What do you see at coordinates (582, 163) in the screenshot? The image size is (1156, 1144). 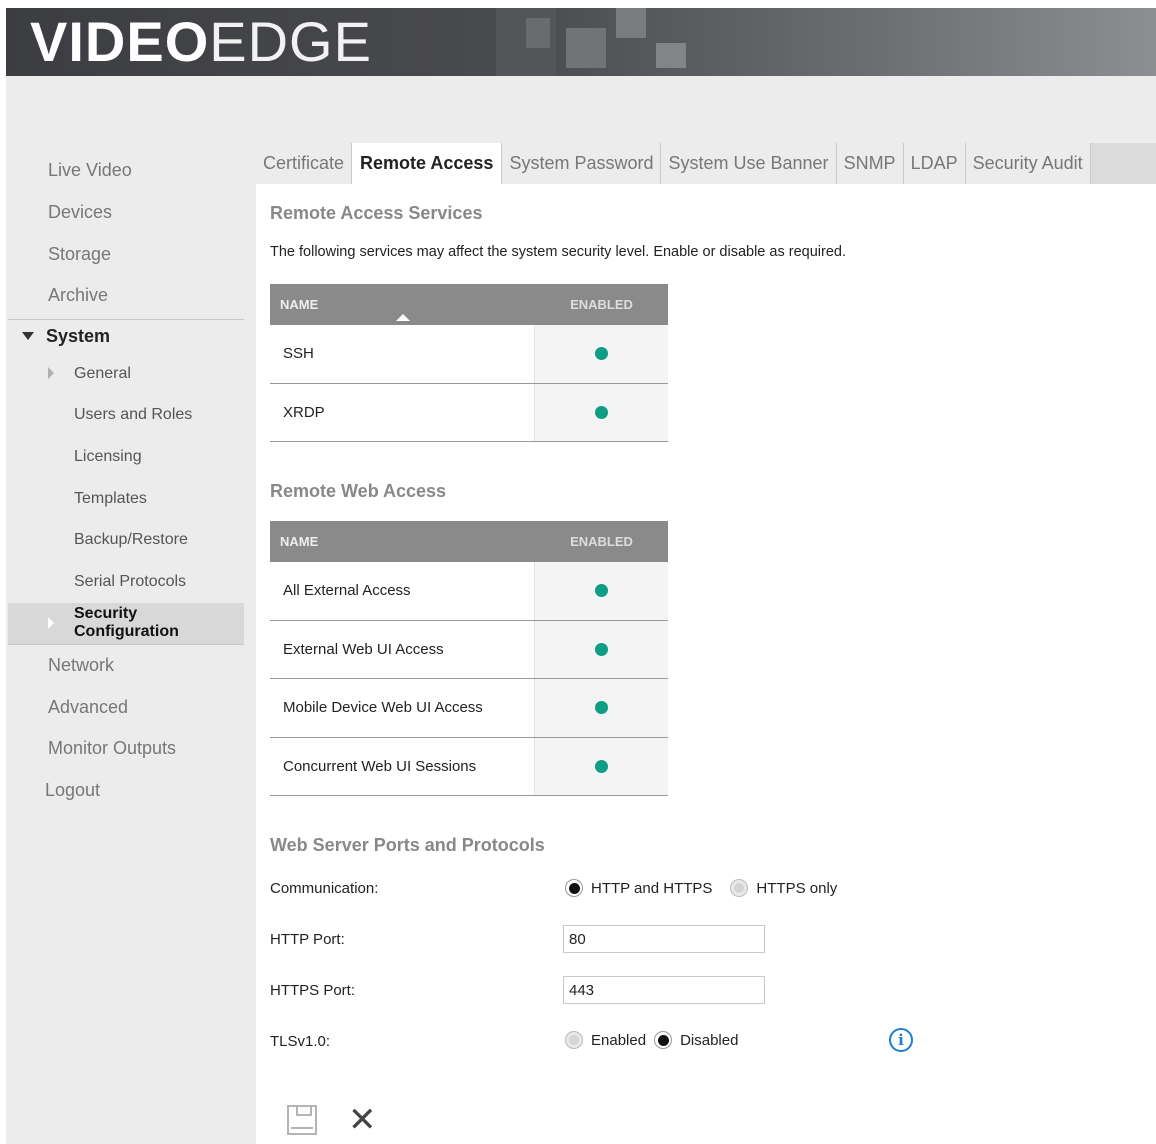 I see `tab-system-password: System Password` at bounding box center [582, 163].